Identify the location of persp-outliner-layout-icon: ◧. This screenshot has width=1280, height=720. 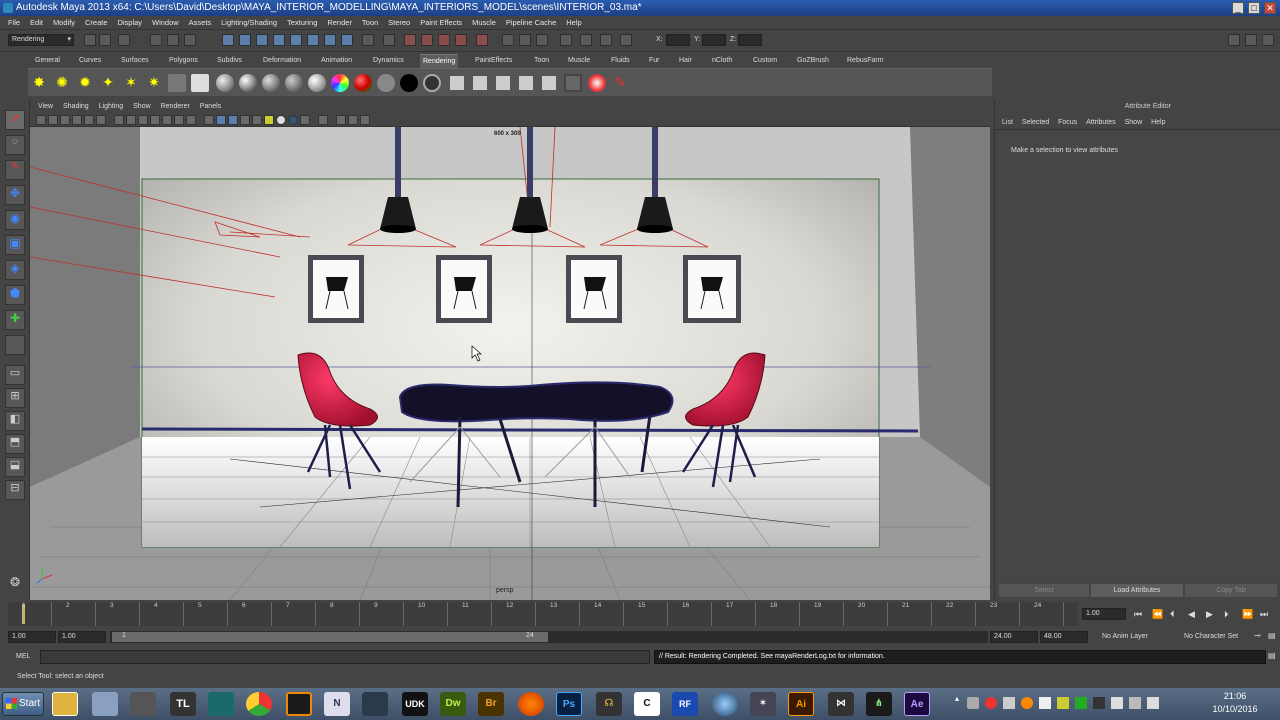
(15, 421).